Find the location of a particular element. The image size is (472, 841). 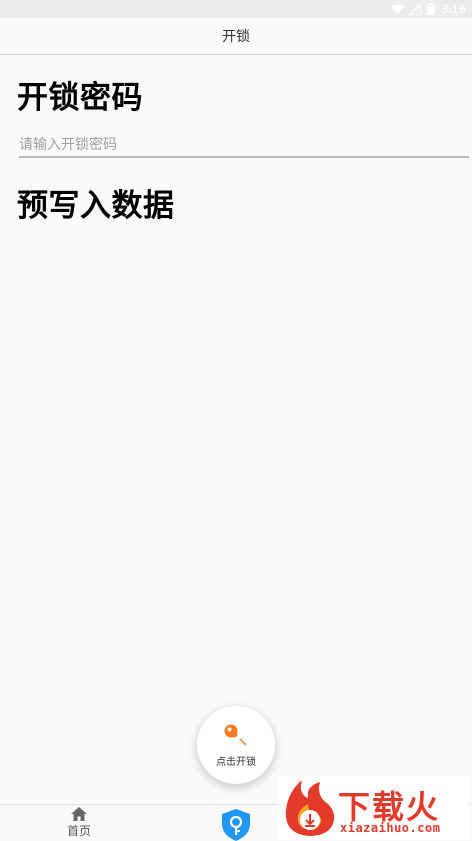

page-title: 开锁 is located at coordinates (236, 37).